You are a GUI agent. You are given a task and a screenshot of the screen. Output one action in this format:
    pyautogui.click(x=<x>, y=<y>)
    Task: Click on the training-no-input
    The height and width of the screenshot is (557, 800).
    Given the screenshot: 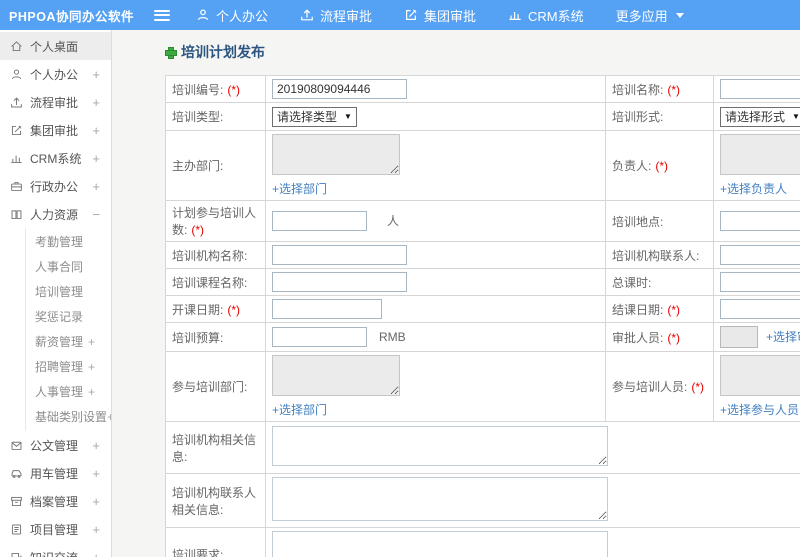 What is the action you would take?
    pyautogui.click(x=339, y=89)
    